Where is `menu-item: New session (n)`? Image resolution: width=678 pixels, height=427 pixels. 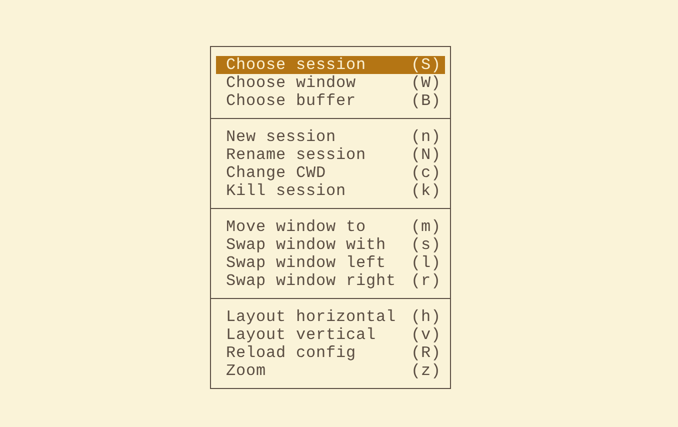 menu-item: New session (n) is located at coordinates (330, 137).